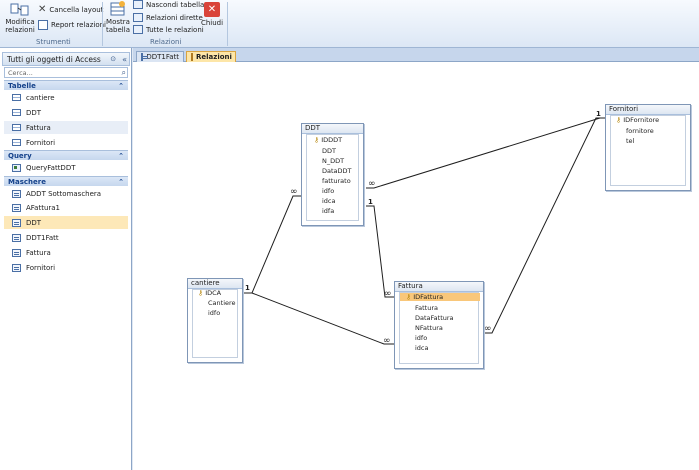 This screenshot has height=470, width=699. Describe the element at coordinates (434, 318) in the screenshot. I see `field-datafattura: DataFattura` at that location.